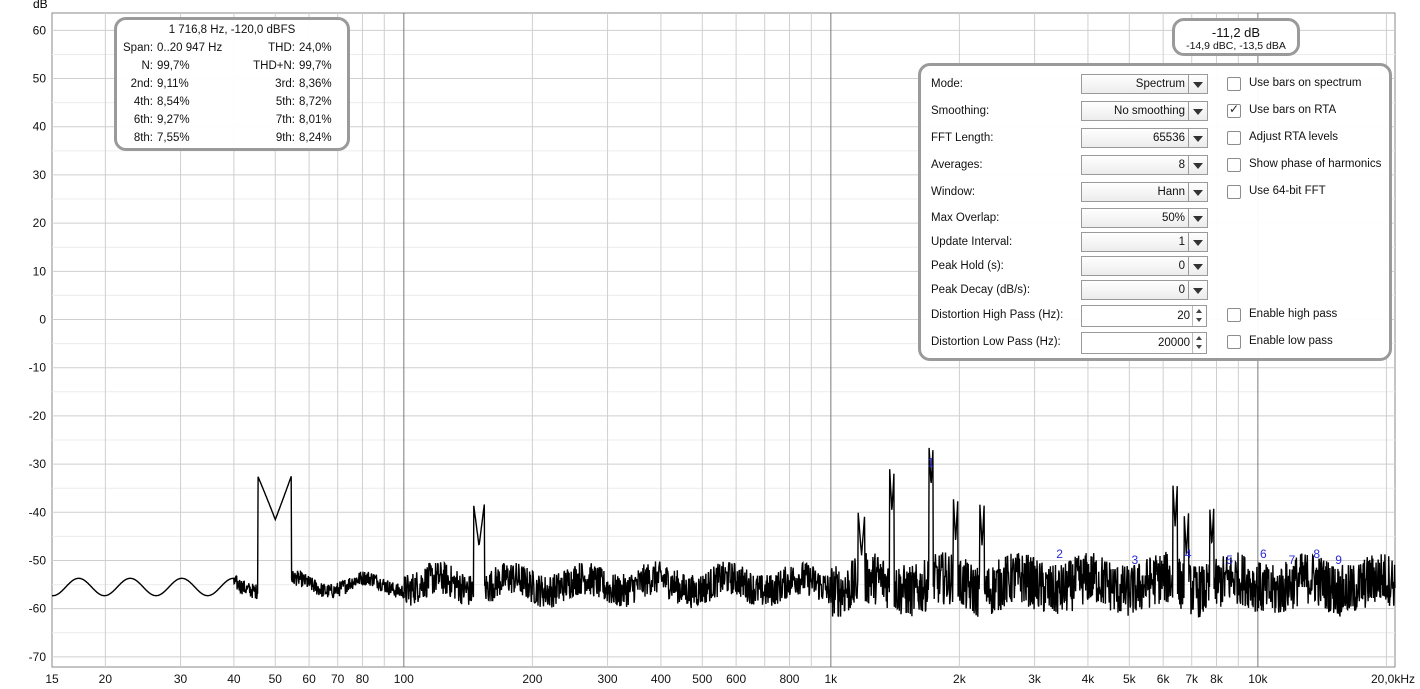  What do you see at coordinates (40, 5) in the screenshot?
I see `y-axis-unit: dB` at bounding box center [40, 5].